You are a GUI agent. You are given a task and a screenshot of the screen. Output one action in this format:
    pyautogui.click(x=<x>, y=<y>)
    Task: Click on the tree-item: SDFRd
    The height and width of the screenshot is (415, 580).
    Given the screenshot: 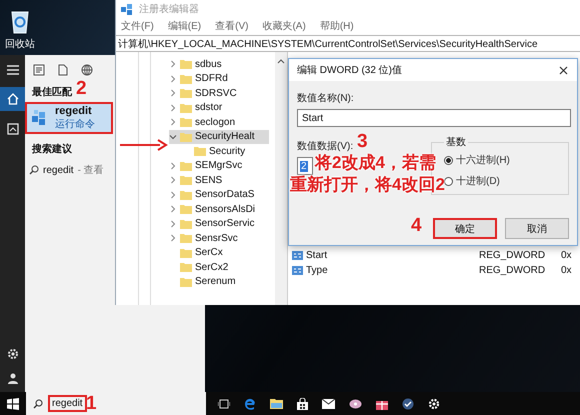 What is the action you would take?
    pyautogui.click(x=219, y=79)
    